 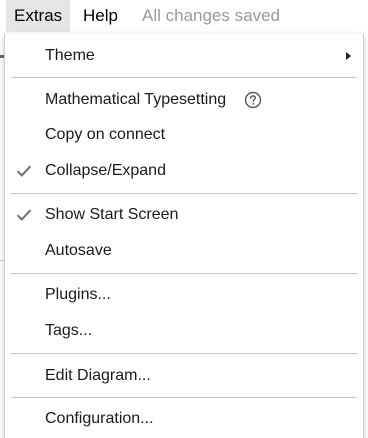 I want to click on submenu-arrow-icon, so click(x=348, y=56).